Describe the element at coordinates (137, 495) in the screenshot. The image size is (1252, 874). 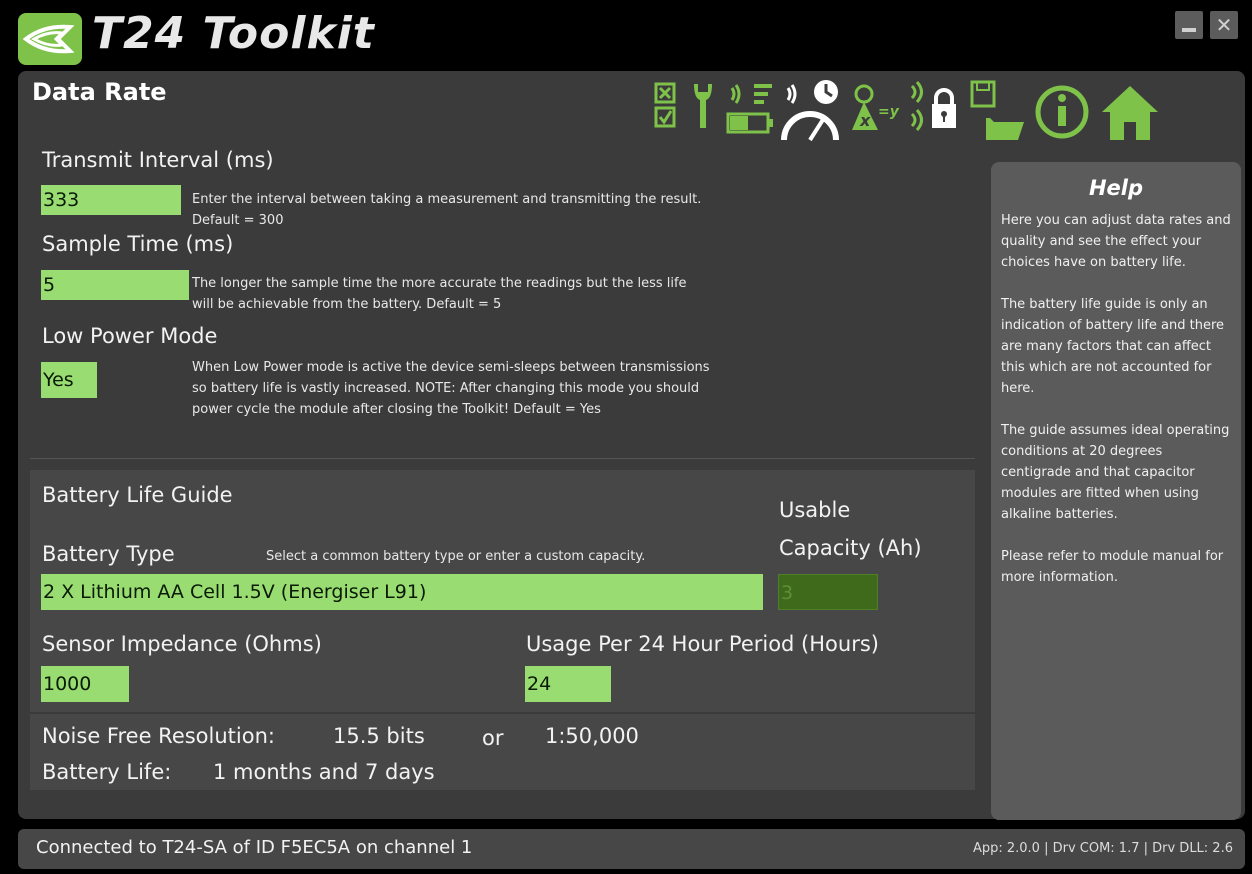
I see `battery-life-guide-title: Battery Life Guide` at that location.